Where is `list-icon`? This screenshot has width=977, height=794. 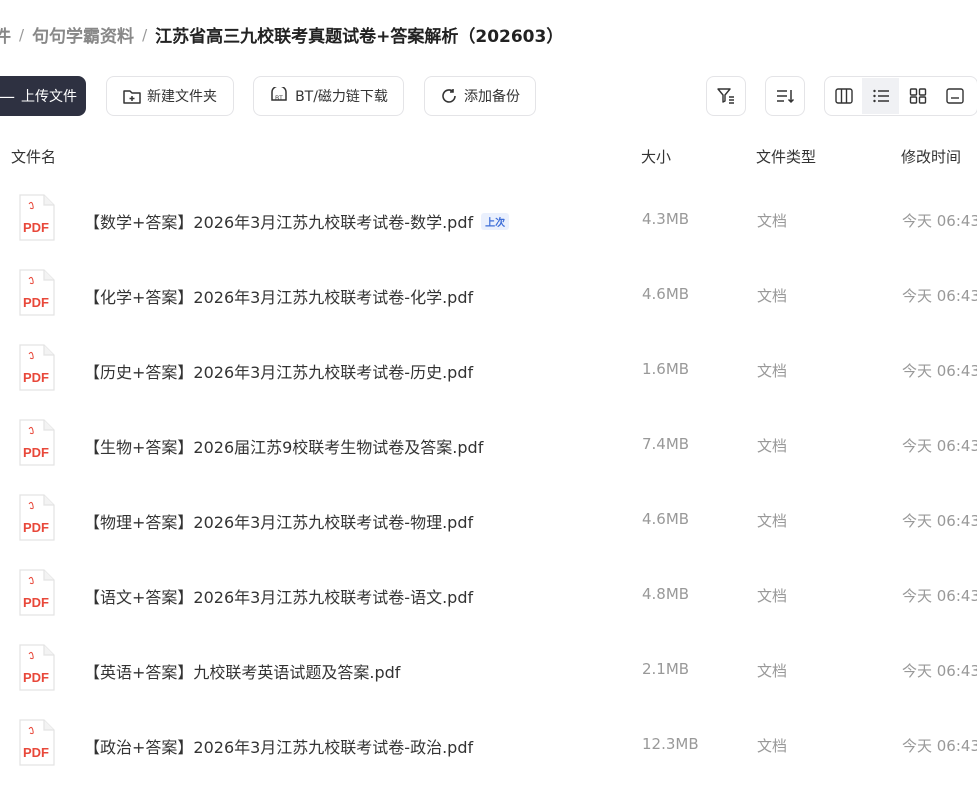
list-icon is located at coordinates (880, 96).